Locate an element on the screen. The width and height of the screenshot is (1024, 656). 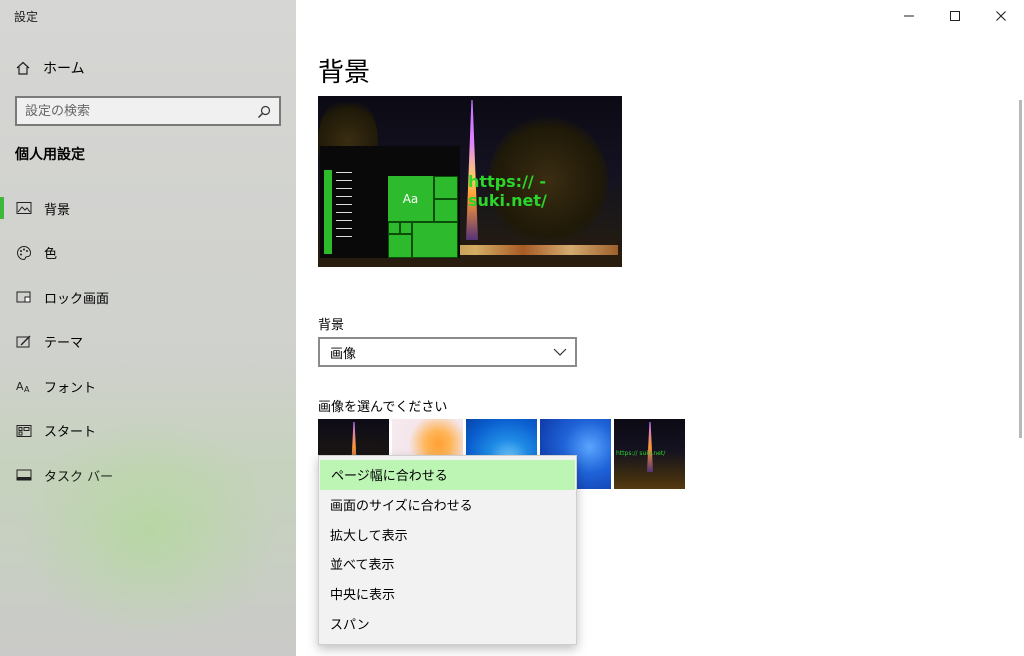
background-type-select: 画像 is located at coordinates (447, 352).